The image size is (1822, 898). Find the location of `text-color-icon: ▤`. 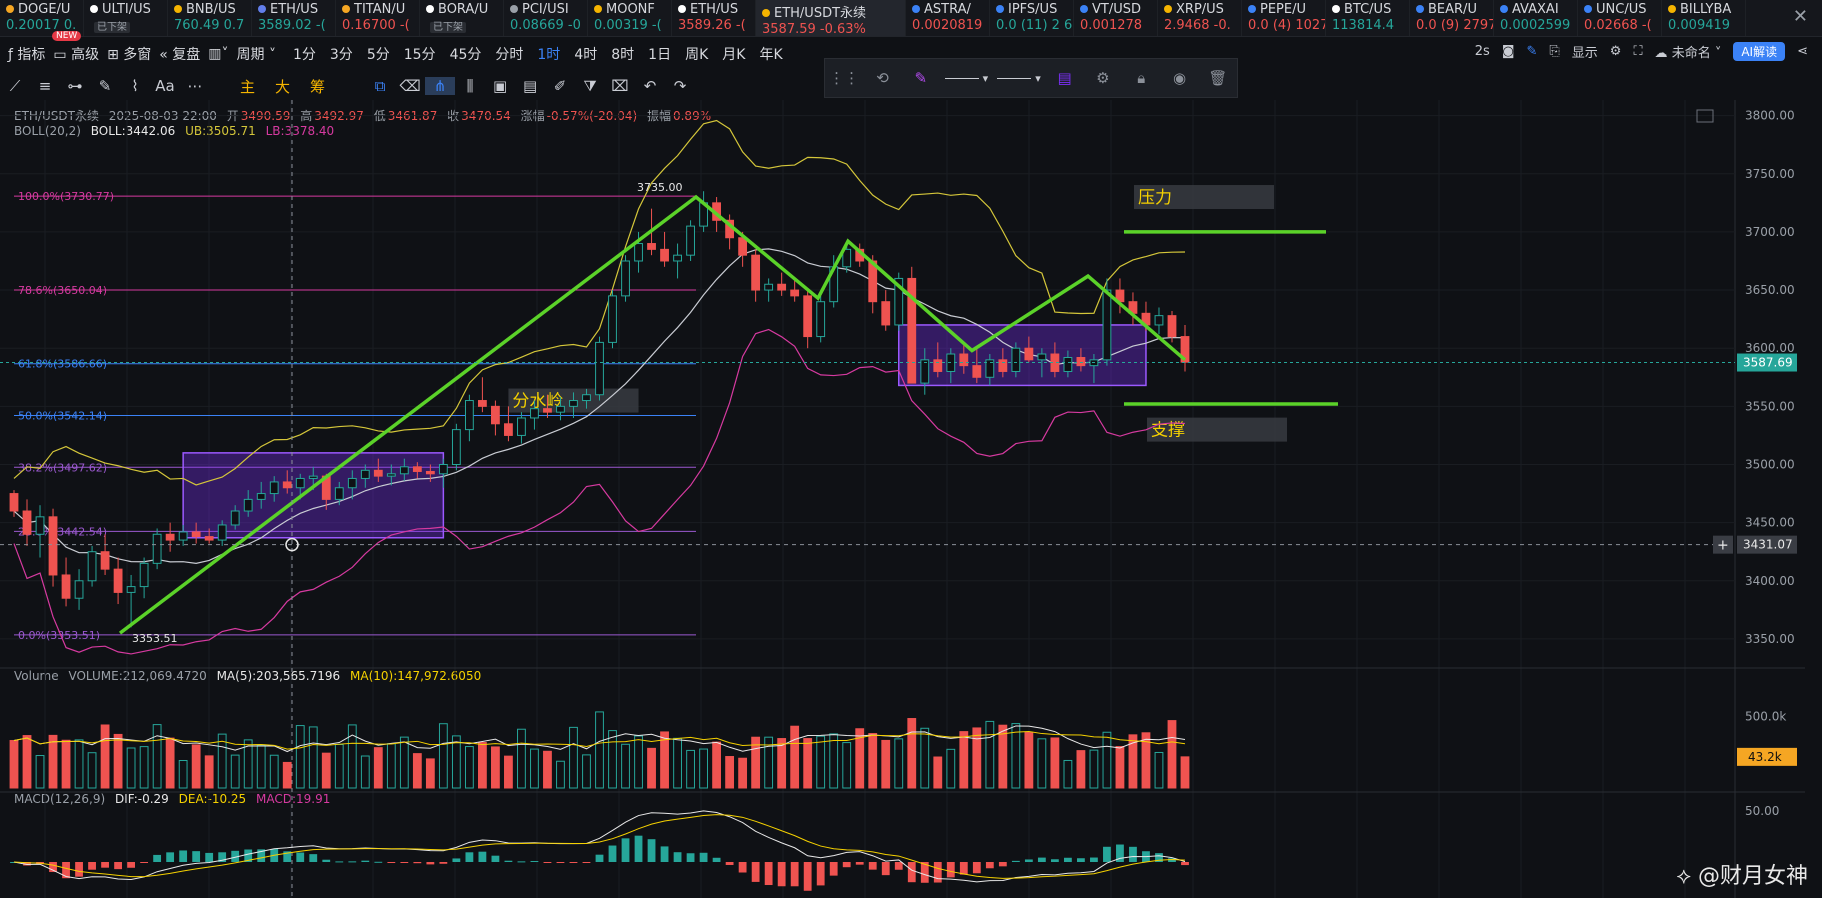

text-color-icon: ▤ is located at coordinates (1064, 78).